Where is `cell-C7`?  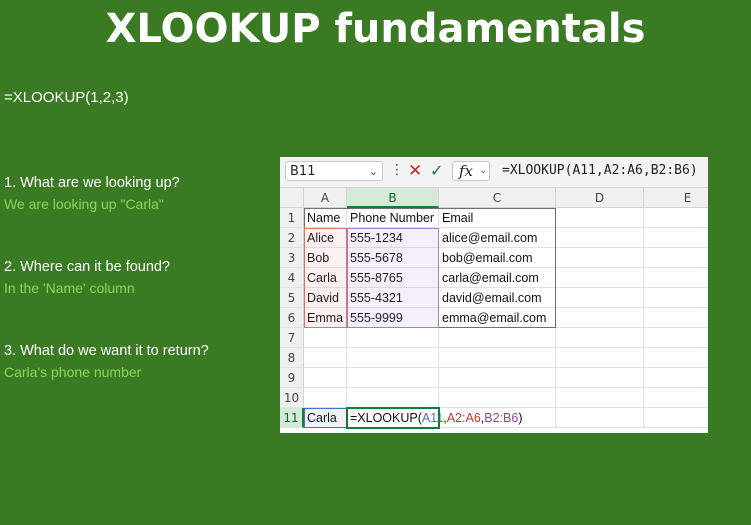
cell-C7 is located at coordinates (497, 338).